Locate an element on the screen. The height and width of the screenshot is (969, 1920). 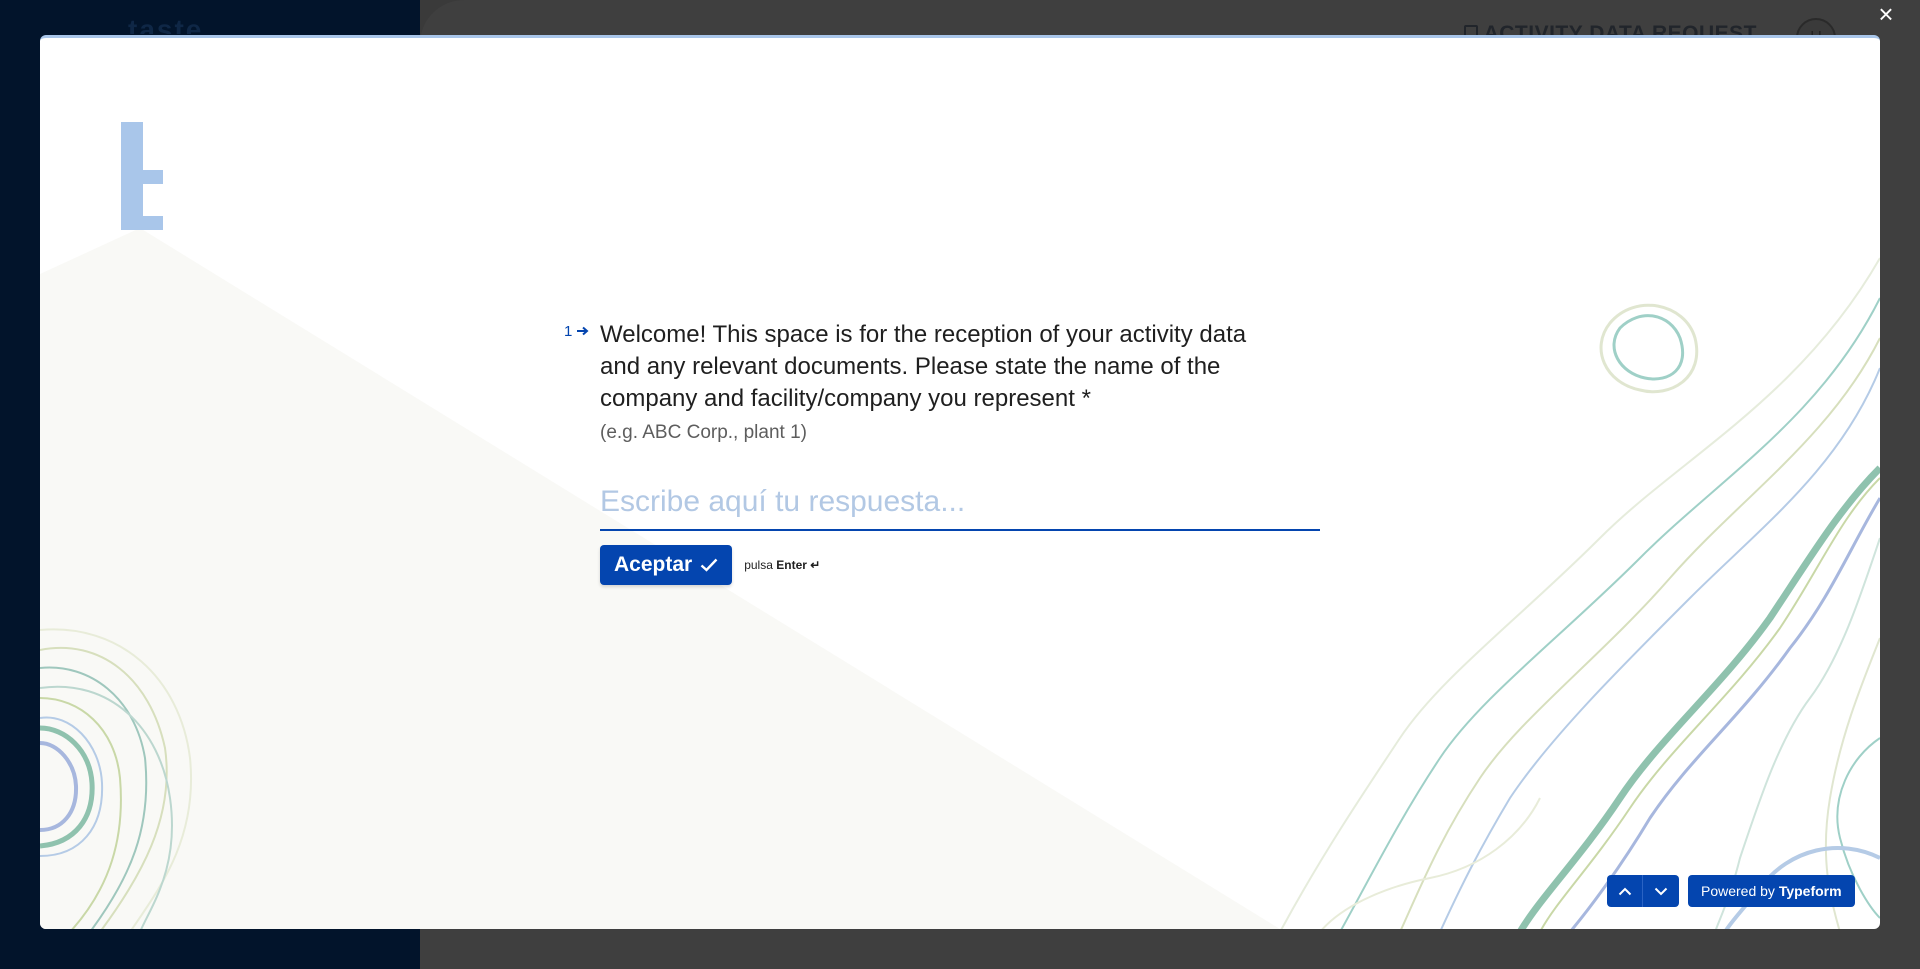
question-description: (e.g. ABC Corp., plant 1) is located at coordinates (703, 432).